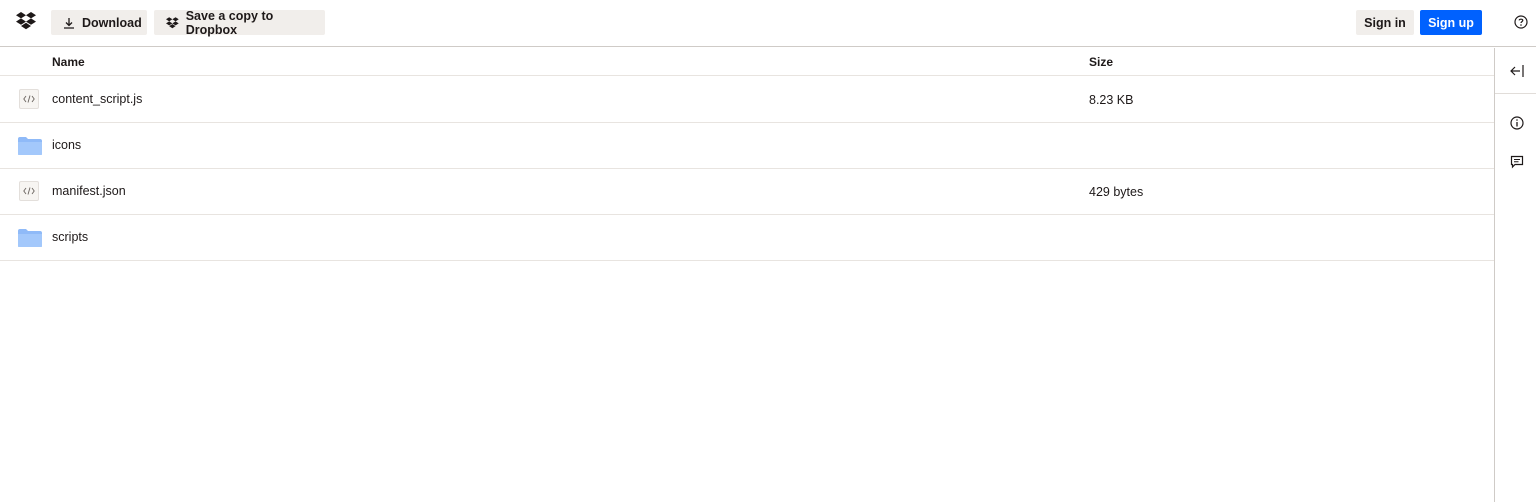 The image size is (1536, 502). Describe the element at coordinates (1517, 71) in the screenshot. I see `collapse-panel-icon` at that location.